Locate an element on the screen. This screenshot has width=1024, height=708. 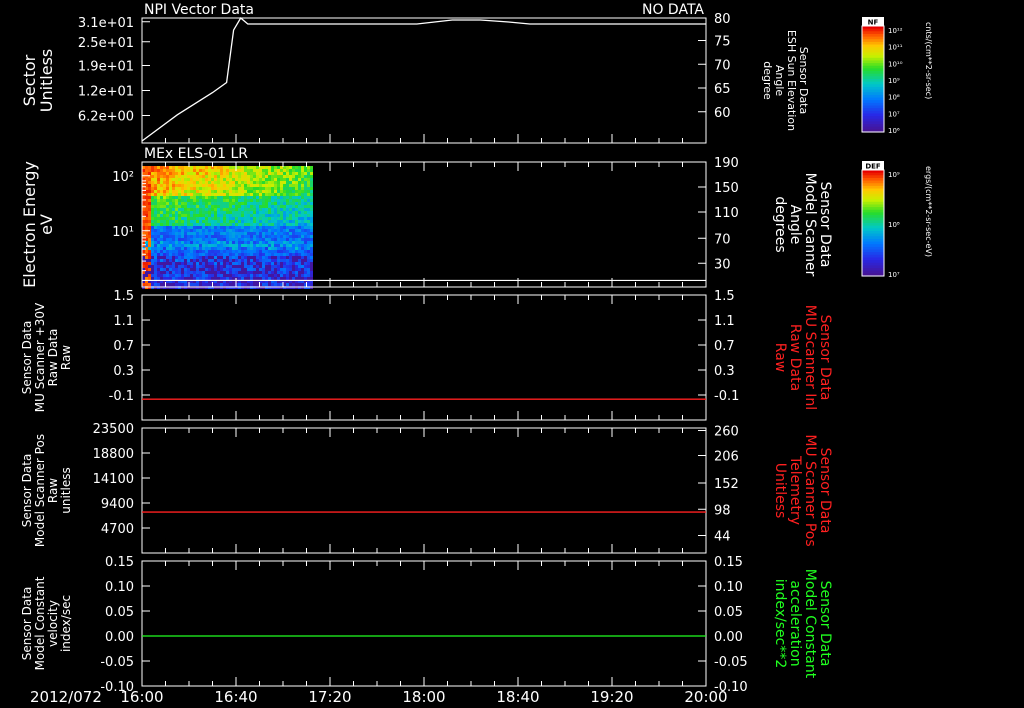
right-tick-label: 80 is located at coordinates (722, 19).